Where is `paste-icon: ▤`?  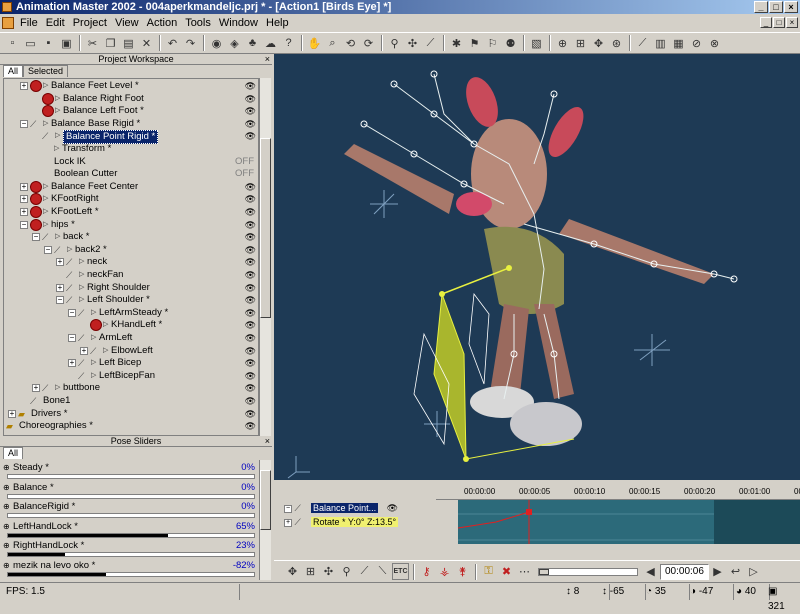 paste-icon: ▤ is located at coordinates (128, 43).